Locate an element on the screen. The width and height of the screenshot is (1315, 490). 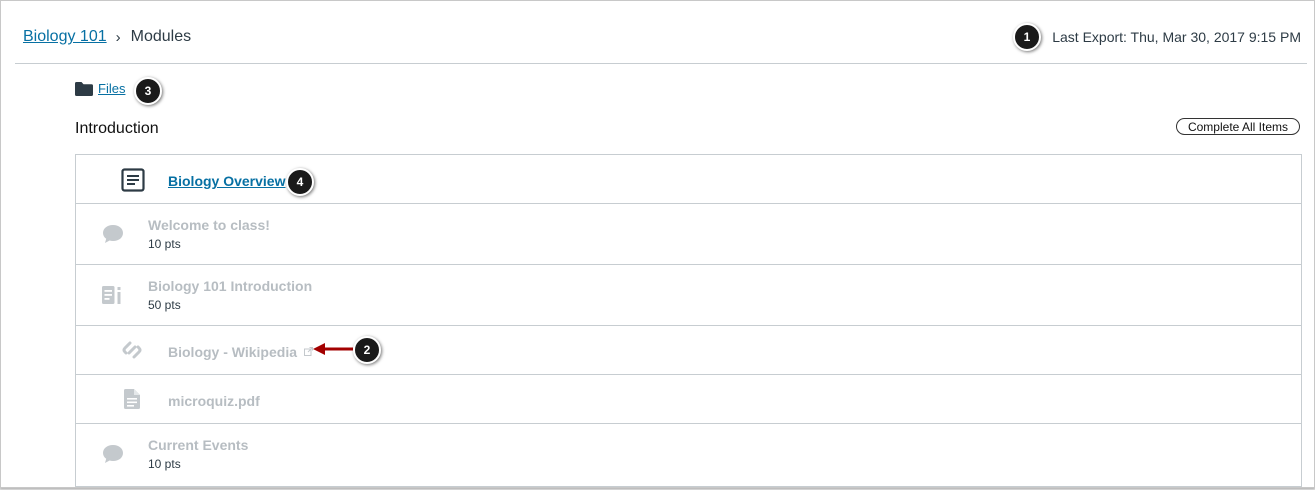
module-item-points: 50 pts is located at coordinates (164, 305).